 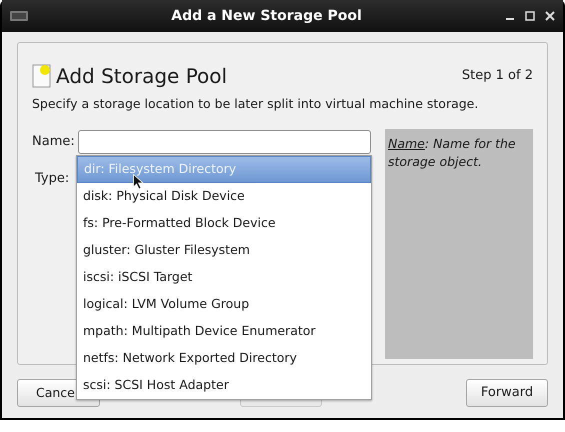 I want to click on type-option: mpath: Multipath Device Enumerator, so click(x=224, y=331).